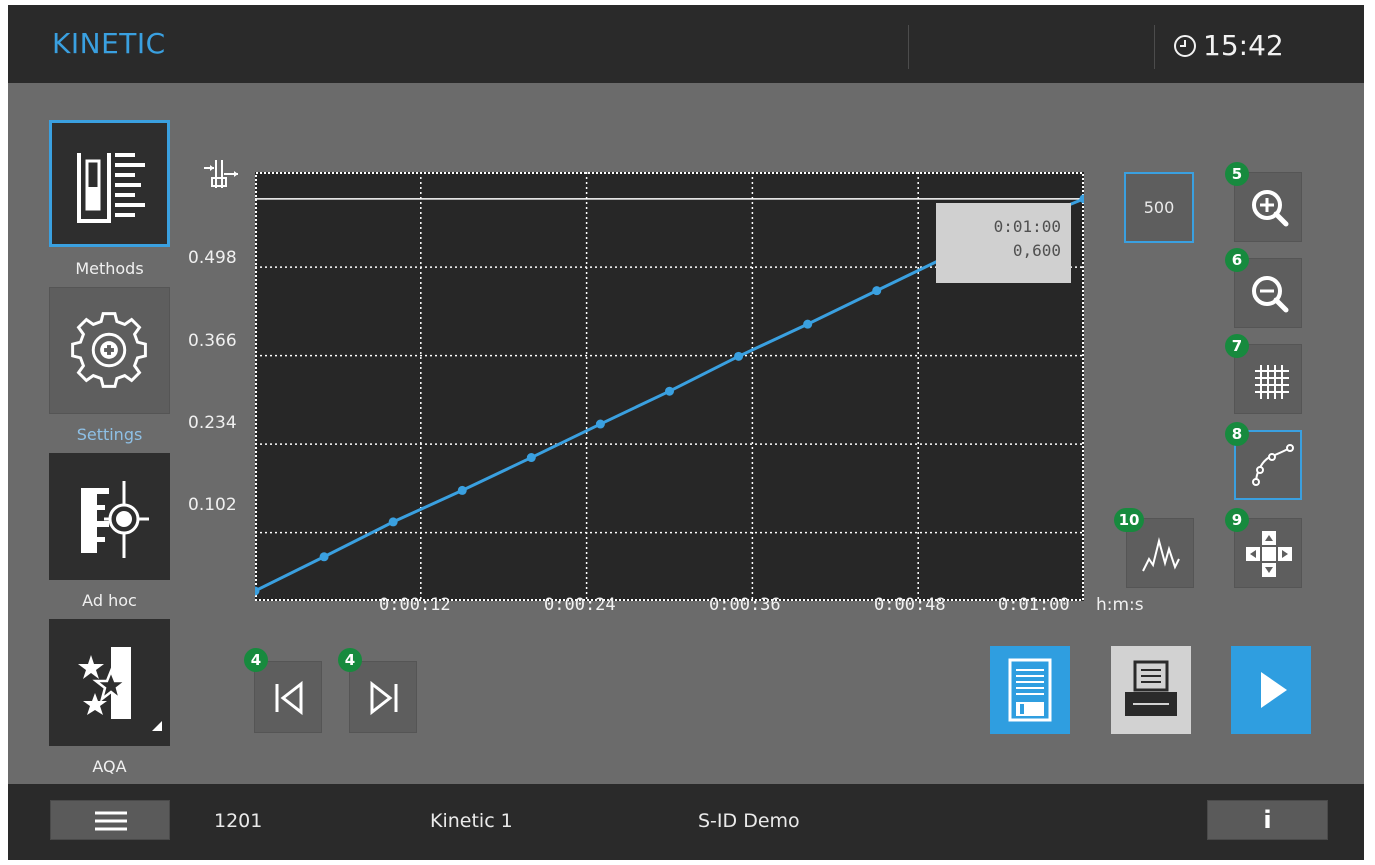  What do you see at coordinates (1003, 243) in the screenshot?
I see `cursor-tooltip: 0:01:00 0,600` at bounding box center [1003, 243].